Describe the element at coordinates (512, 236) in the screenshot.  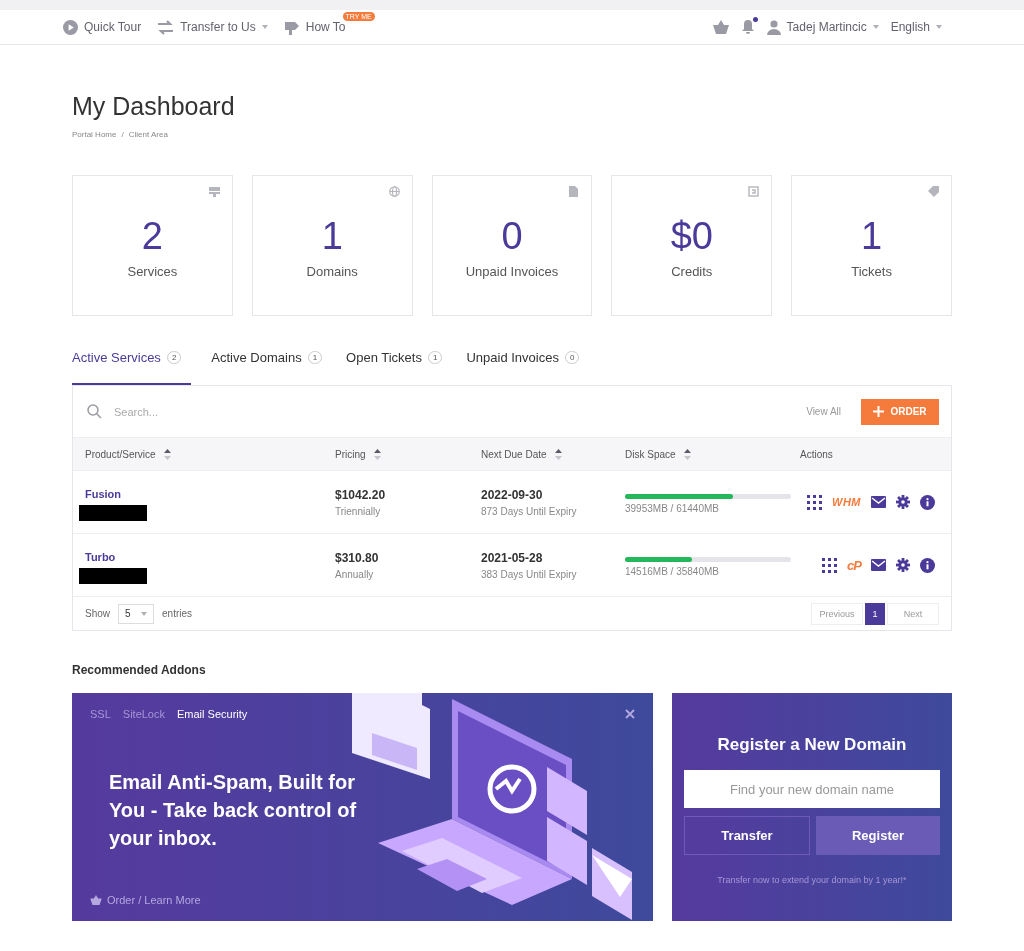
I see `stat-value: 0` at that location.